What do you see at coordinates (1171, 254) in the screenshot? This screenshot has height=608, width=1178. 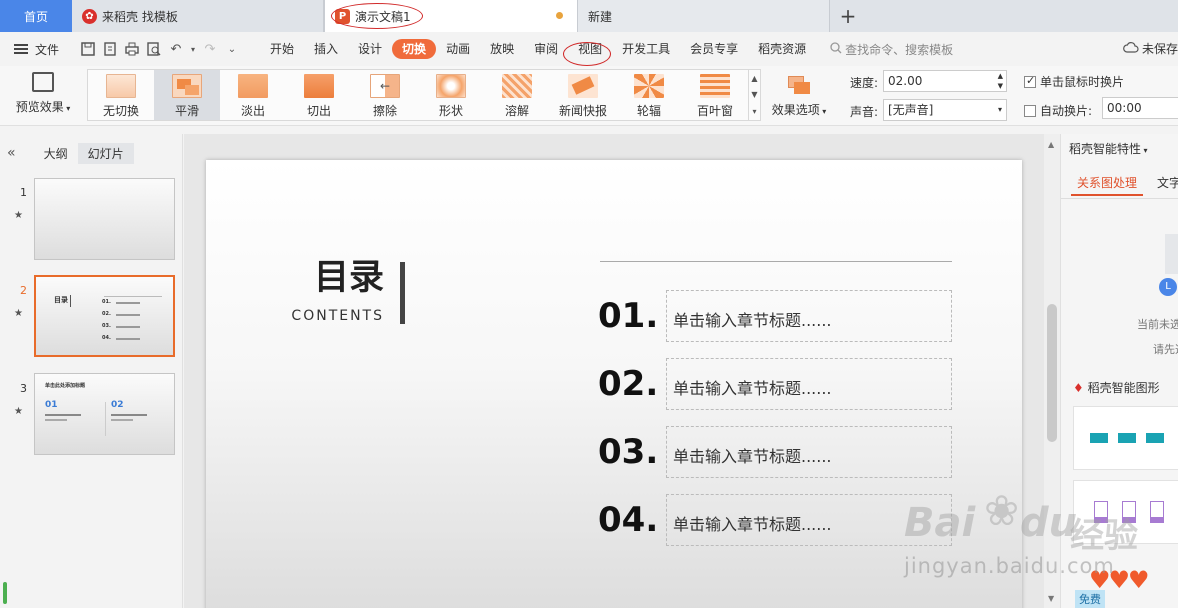 I see `empty-state-illustration` at bounding box center [1171, 254].